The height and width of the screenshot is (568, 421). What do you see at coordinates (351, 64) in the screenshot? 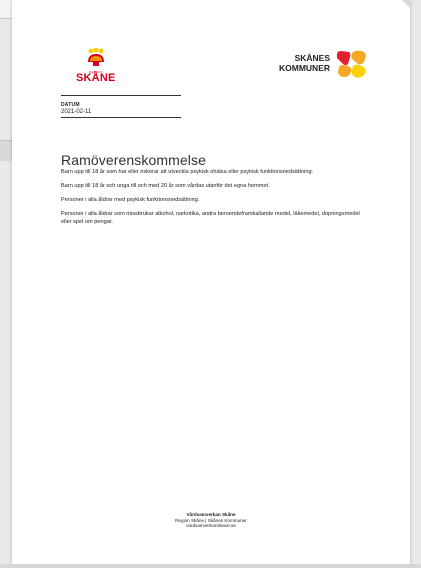
I see `skanes-kommuner-mark-icon` at bounding box center [351, 64].